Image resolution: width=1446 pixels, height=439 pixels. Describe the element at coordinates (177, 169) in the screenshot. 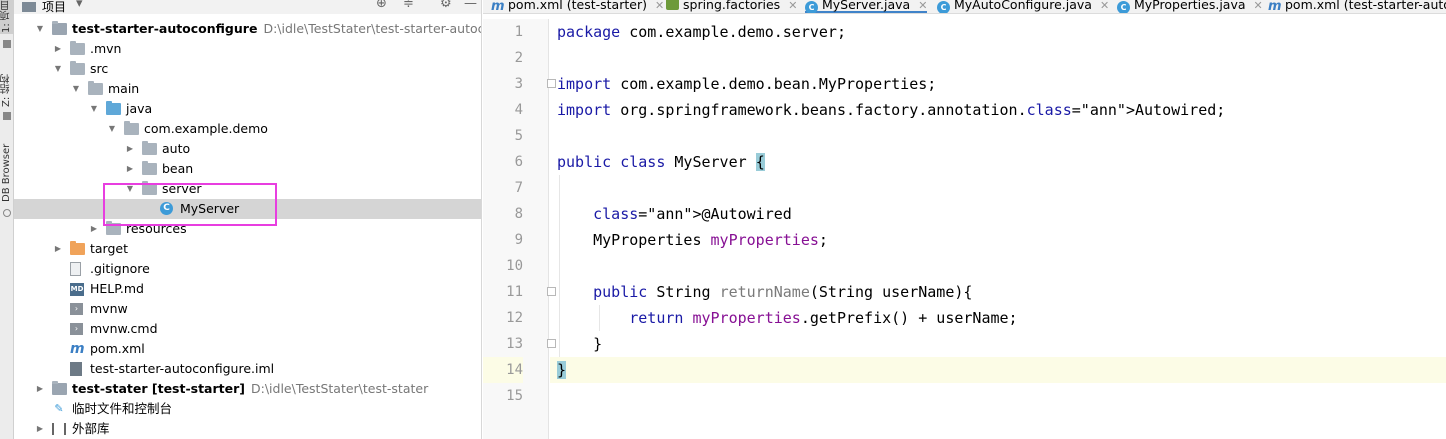

I see `tree-item-label: bean` at that location.